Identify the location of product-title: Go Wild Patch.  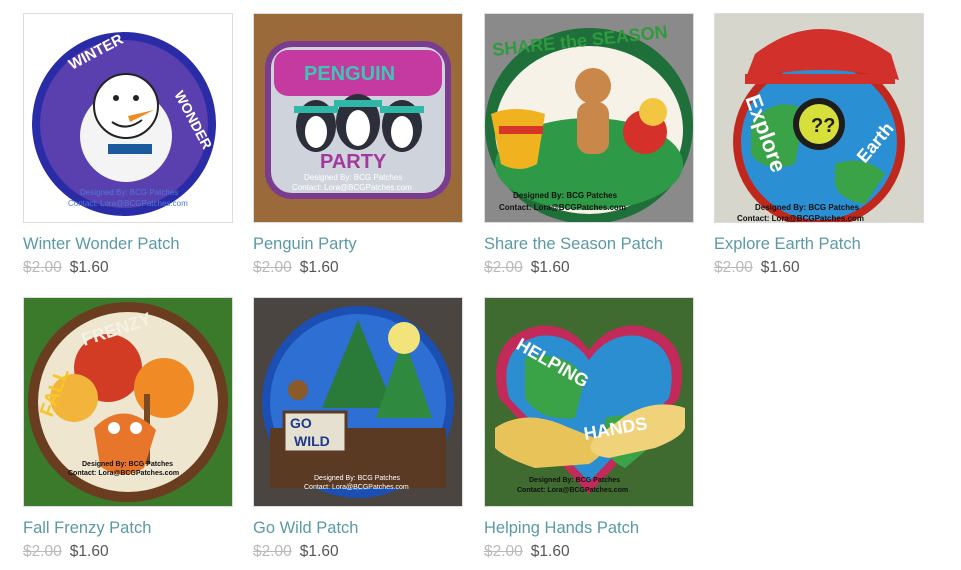
(305, 528).